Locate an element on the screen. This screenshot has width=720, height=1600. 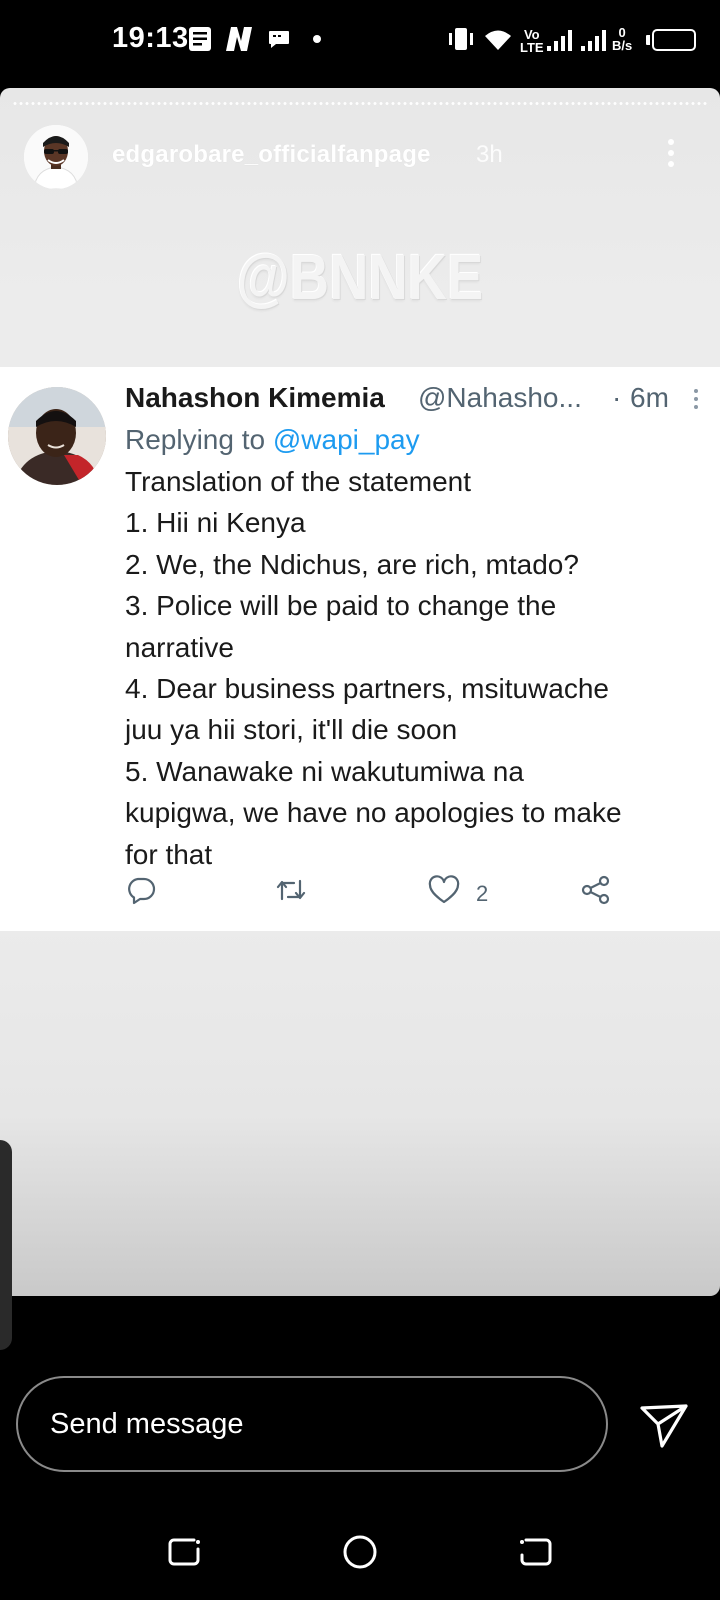
tweet-text-line: 1. Hii ni Kenya is located at coordinates (215, 522).